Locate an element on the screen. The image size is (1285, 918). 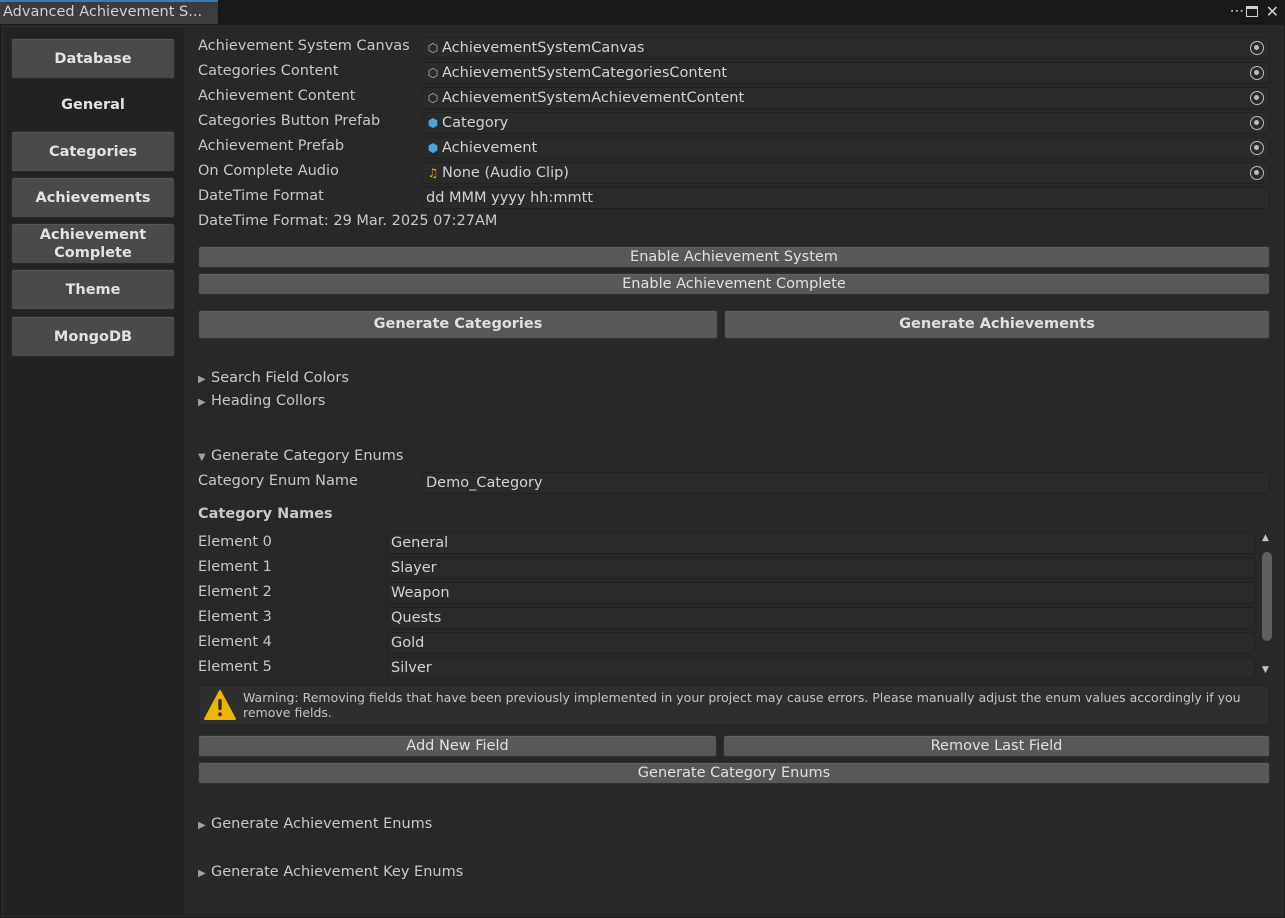
audio-clip-icon: ♫ is located at coordinates (433, 173).